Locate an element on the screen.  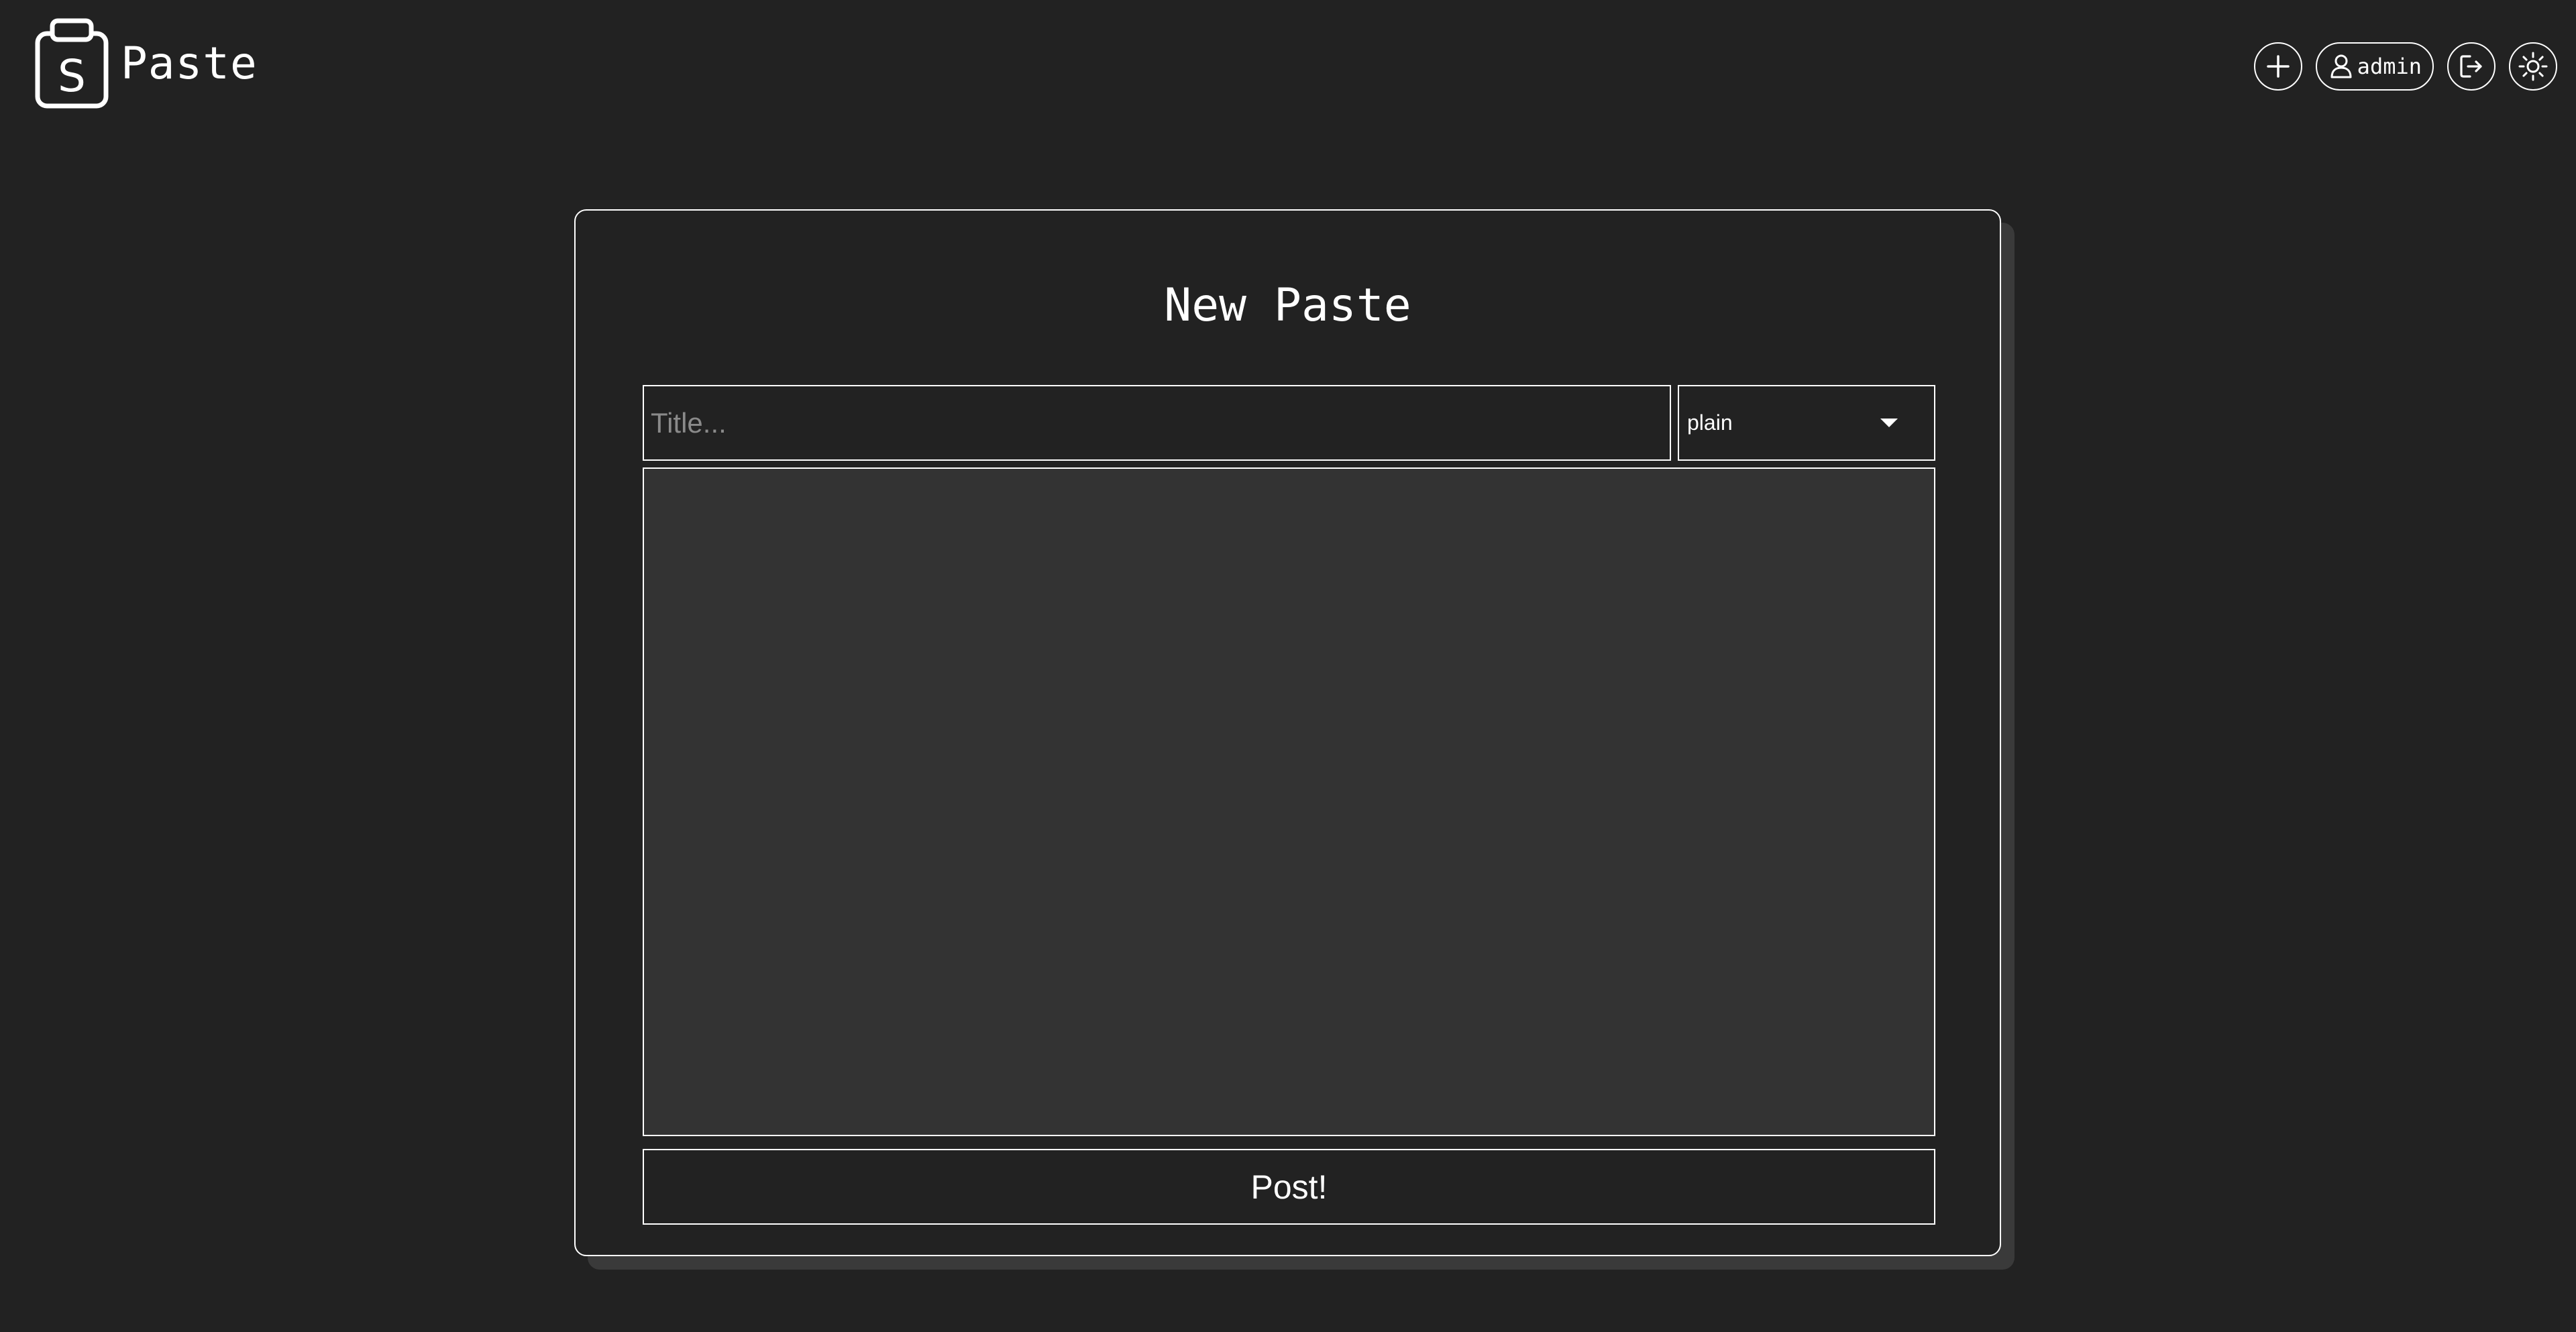
plus-icon is located at coordinates (2278, 66).